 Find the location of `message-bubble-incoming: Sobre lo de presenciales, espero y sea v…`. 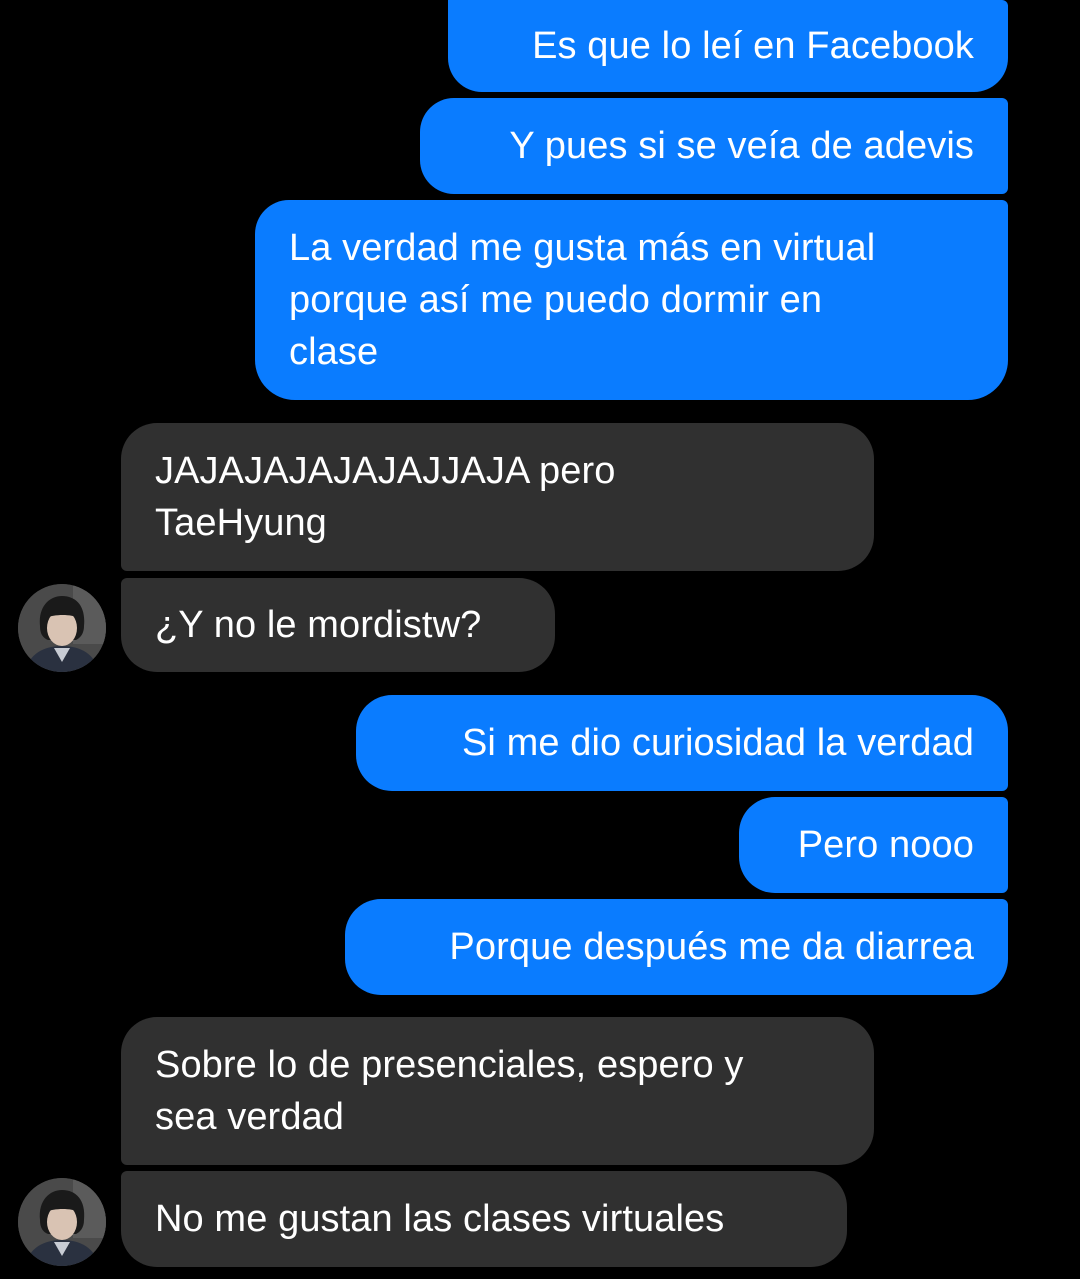

message-bubble-incoming: Sobre lo de presenciales, espero y sea v… is located at coordinates (497, 1091).